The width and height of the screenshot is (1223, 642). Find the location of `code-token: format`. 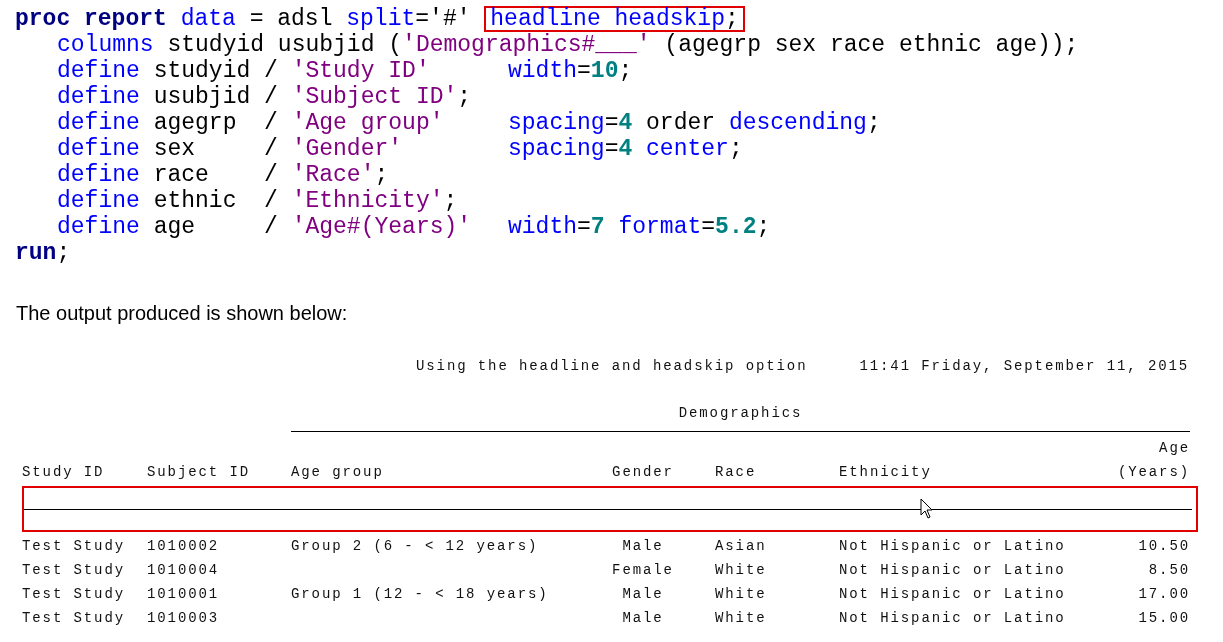

code-token: format is located at coordinates (659, 227).